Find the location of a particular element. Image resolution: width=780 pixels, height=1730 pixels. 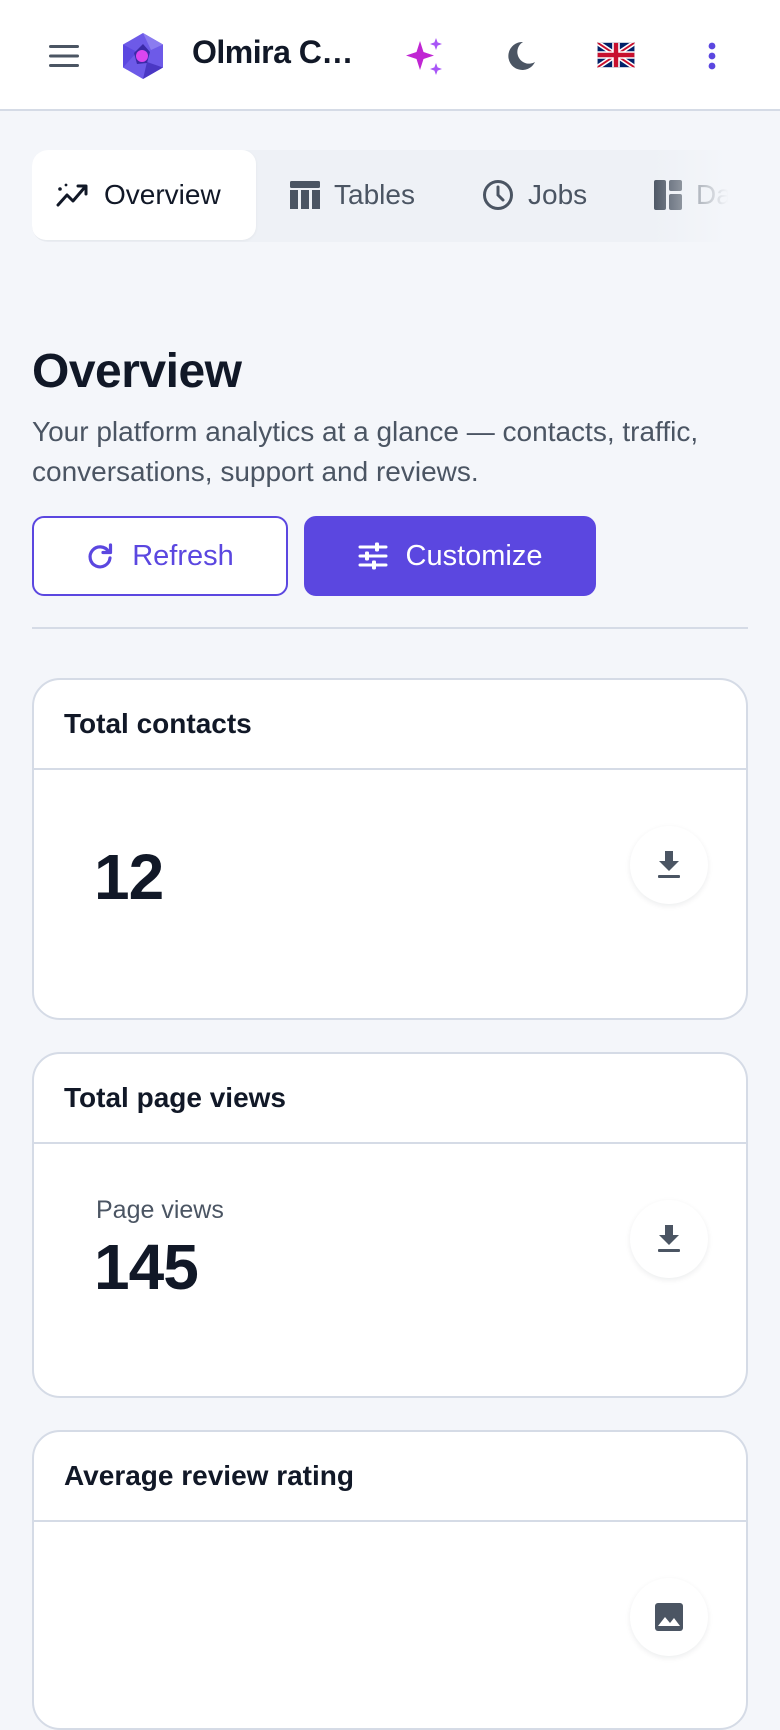

language-button is located at coordinates (616, 55).